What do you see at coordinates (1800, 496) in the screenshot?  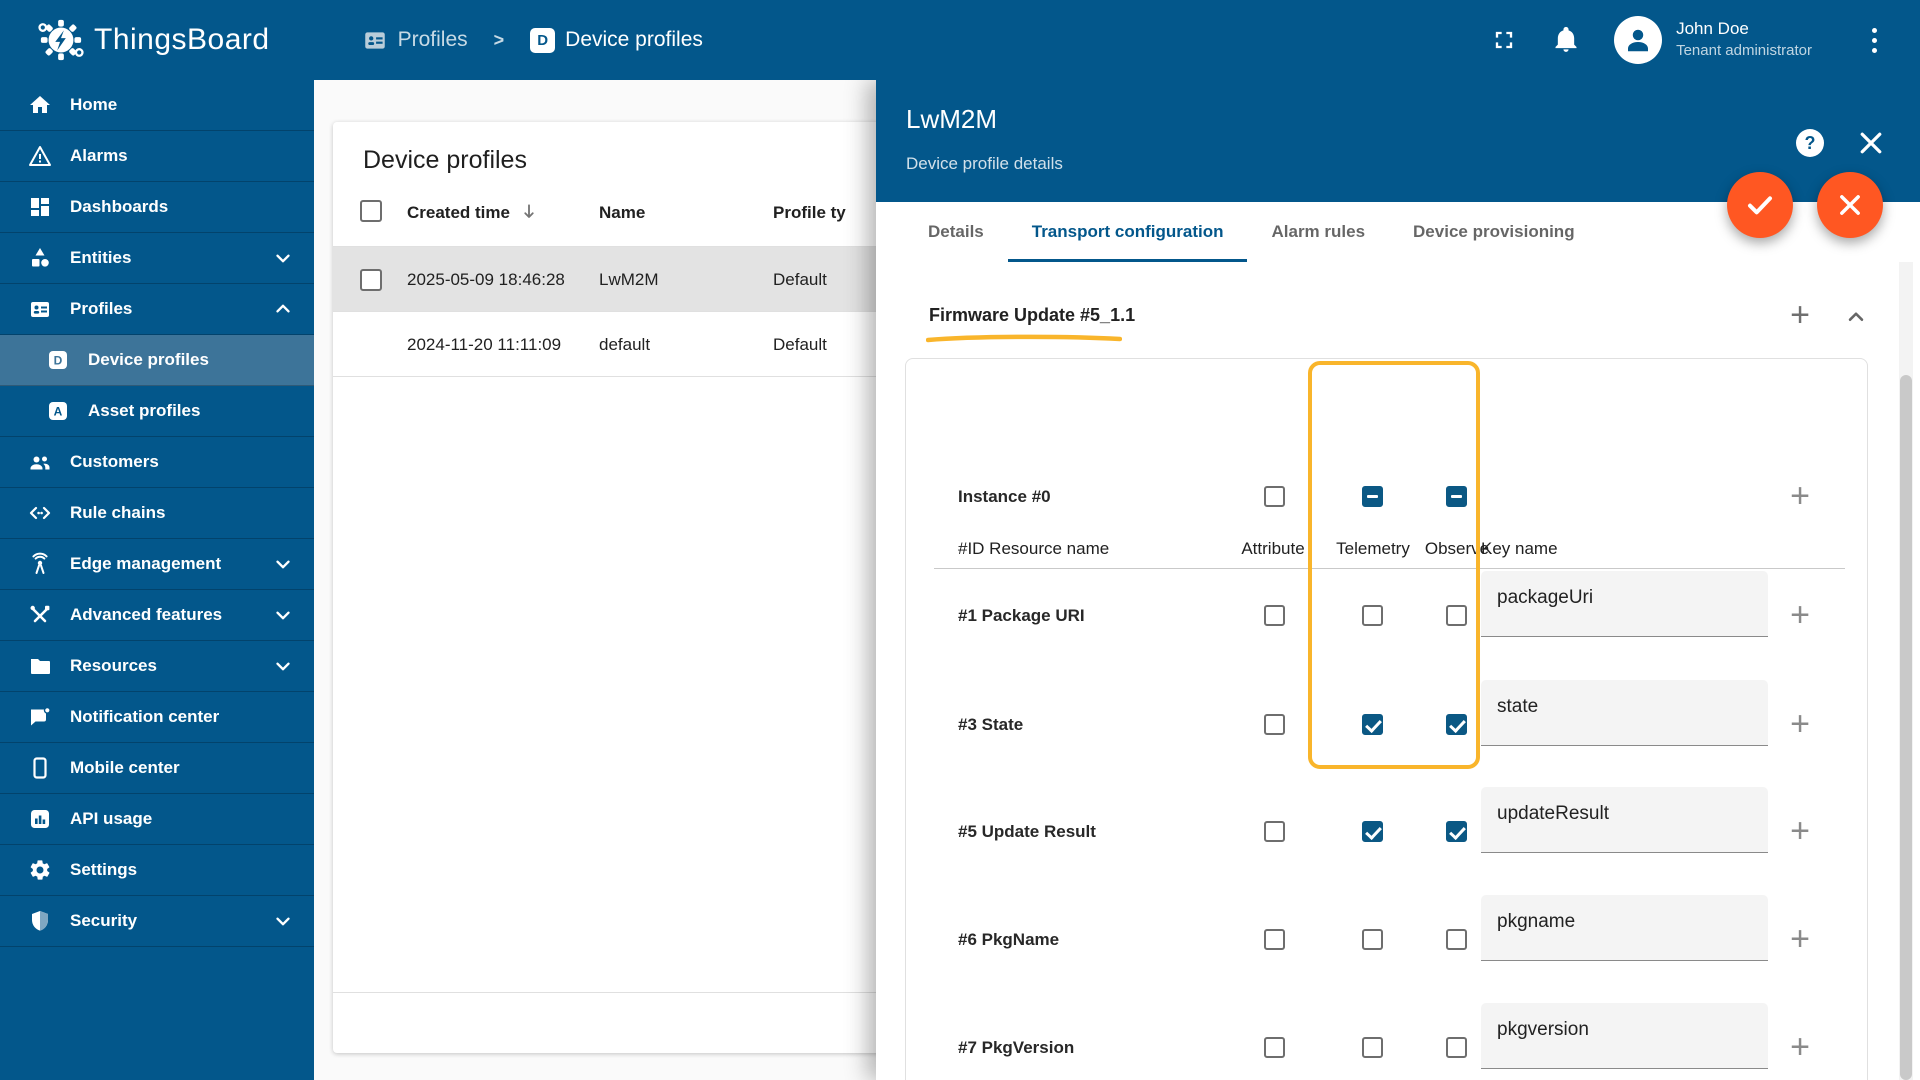 I see `add-resource-button: +` at bounding box center [1800, 496].